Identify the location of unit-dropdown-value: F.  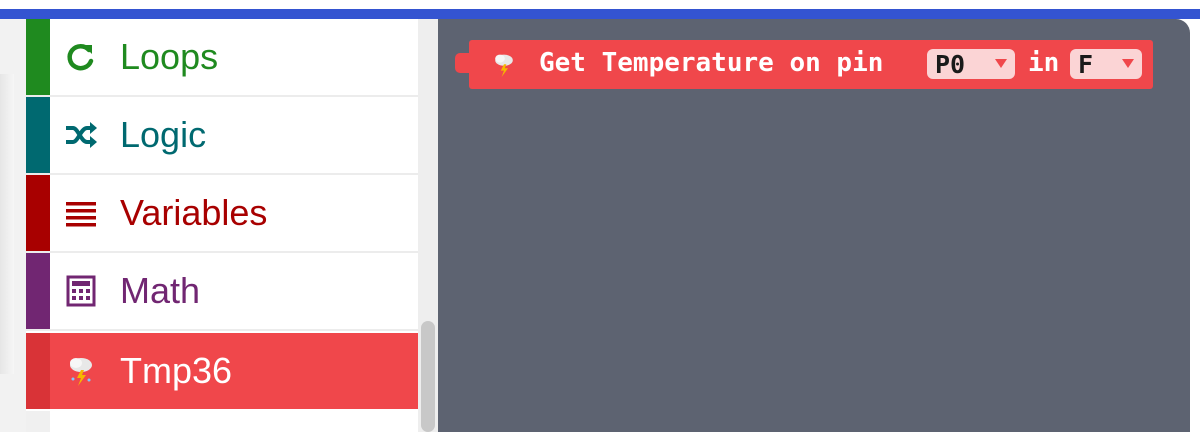
(1086, 64).